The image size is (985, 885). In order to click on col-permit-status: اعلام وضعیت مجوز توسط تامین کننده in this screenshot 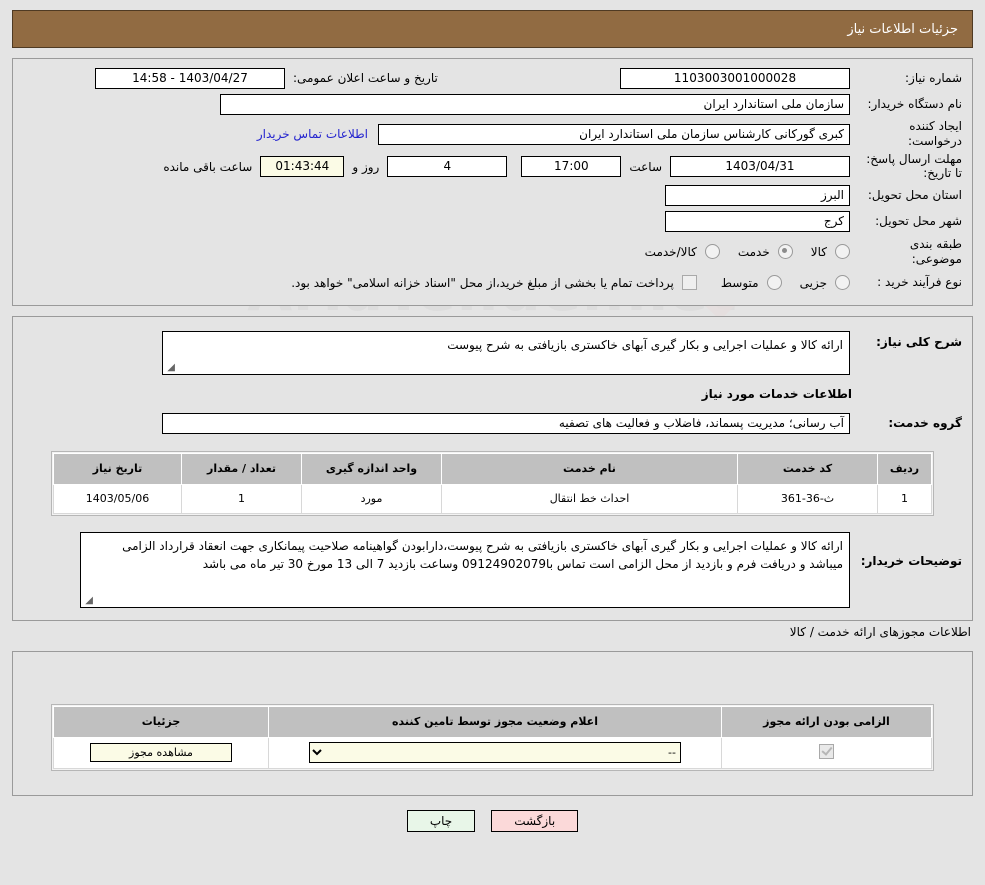, I will do `click(495, 721)`.